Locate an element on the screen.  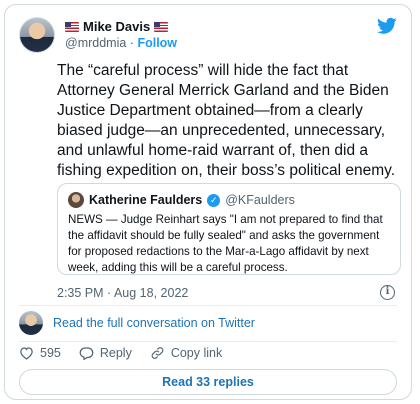
reply-button: Reply is located at coordinates (105, 353).